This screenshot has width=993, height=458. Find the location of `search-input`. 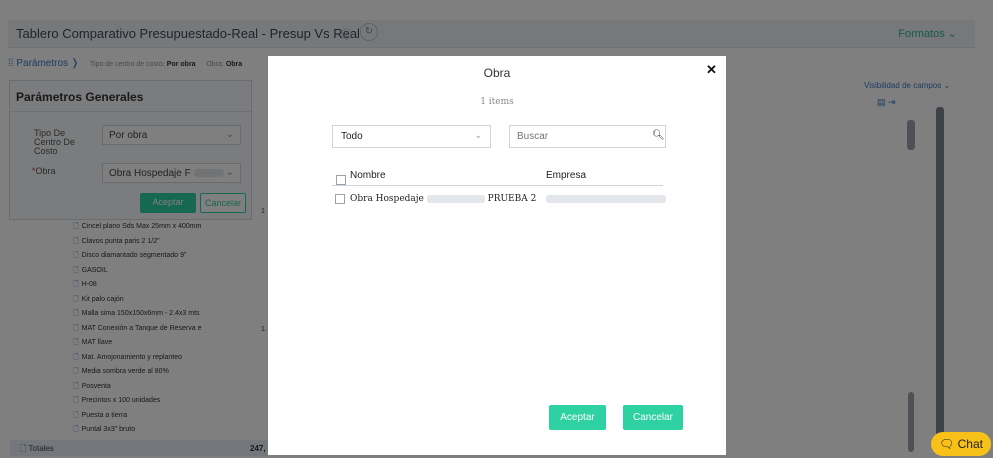

search-input is located at coordinates (587, 136).